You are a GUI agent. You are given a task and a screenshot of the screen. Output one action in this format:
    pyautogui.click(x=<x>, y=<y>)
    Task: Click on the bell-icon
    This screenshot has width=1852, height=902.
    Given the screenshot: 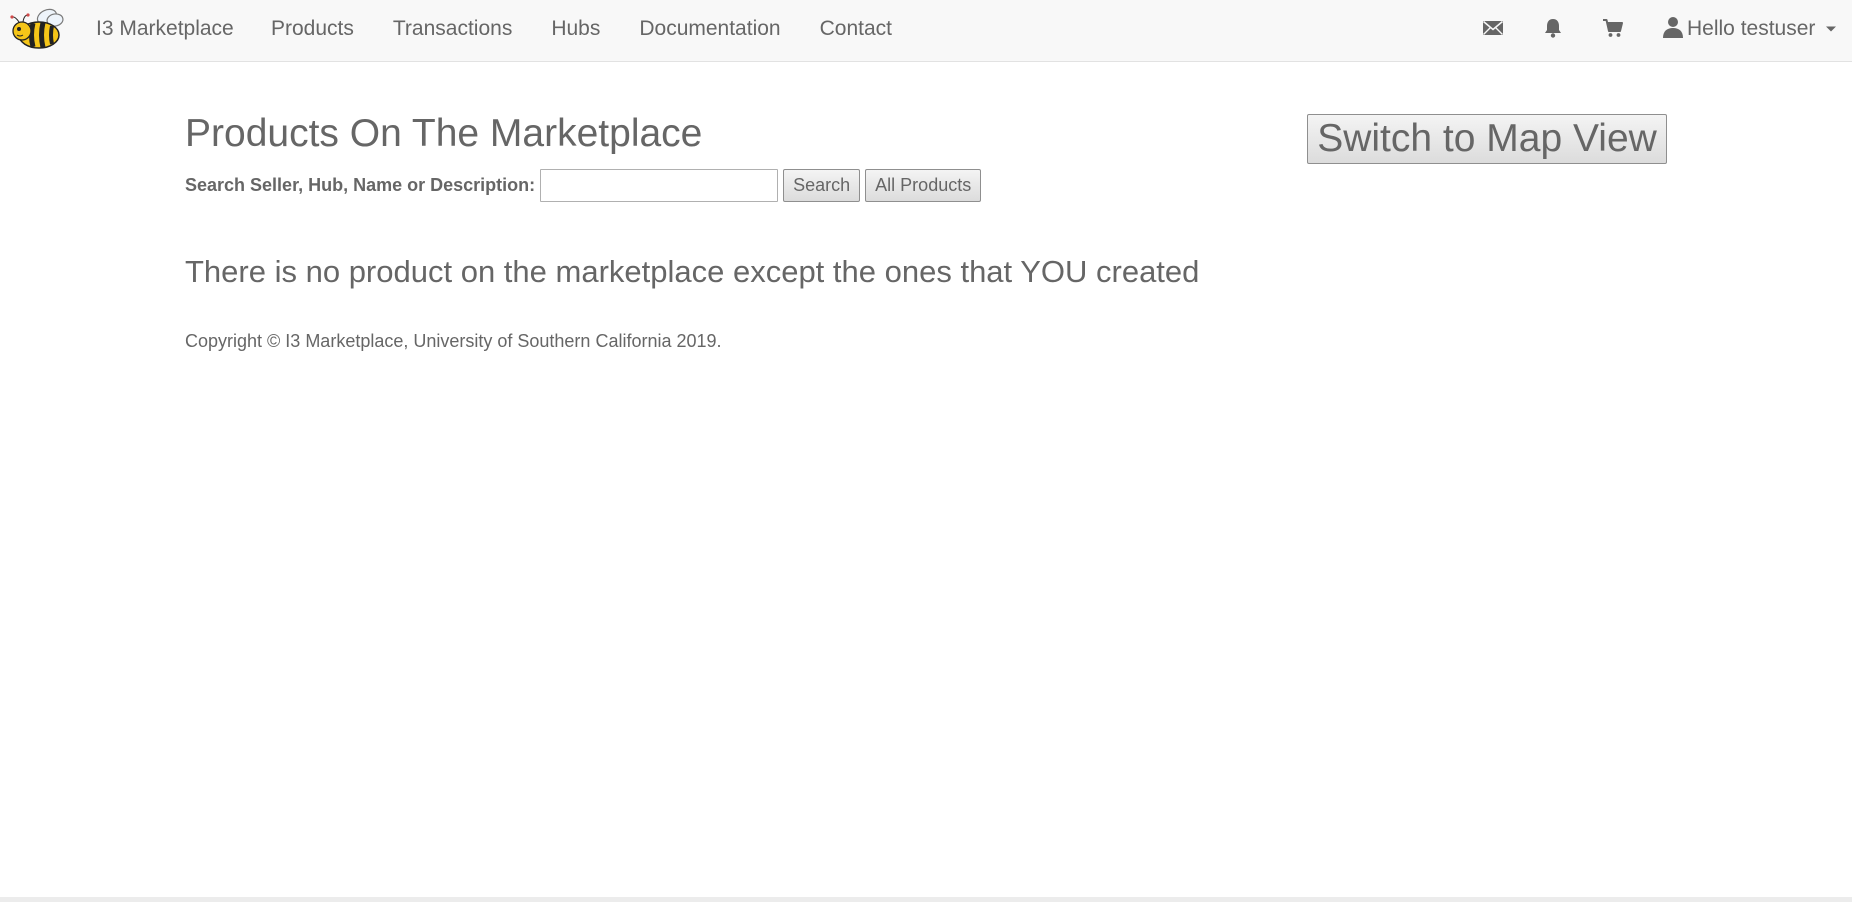 What is the action you would take?
    pyautogui.click(x=1553, y=28)
    